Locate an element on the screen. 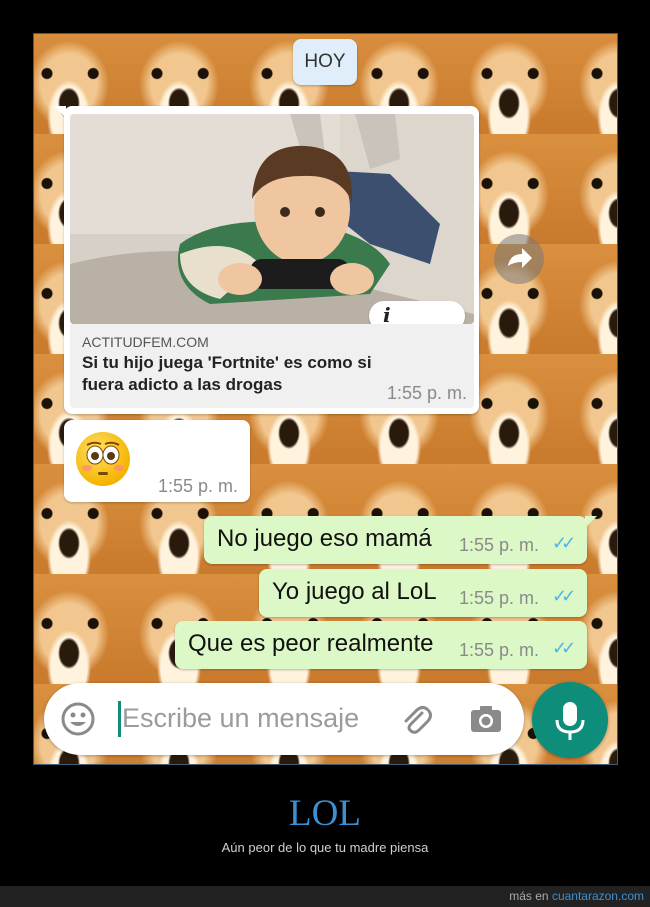 The height and width of the screenshot is (907, 650). link-preview-image is located at coordinates (272, 219).